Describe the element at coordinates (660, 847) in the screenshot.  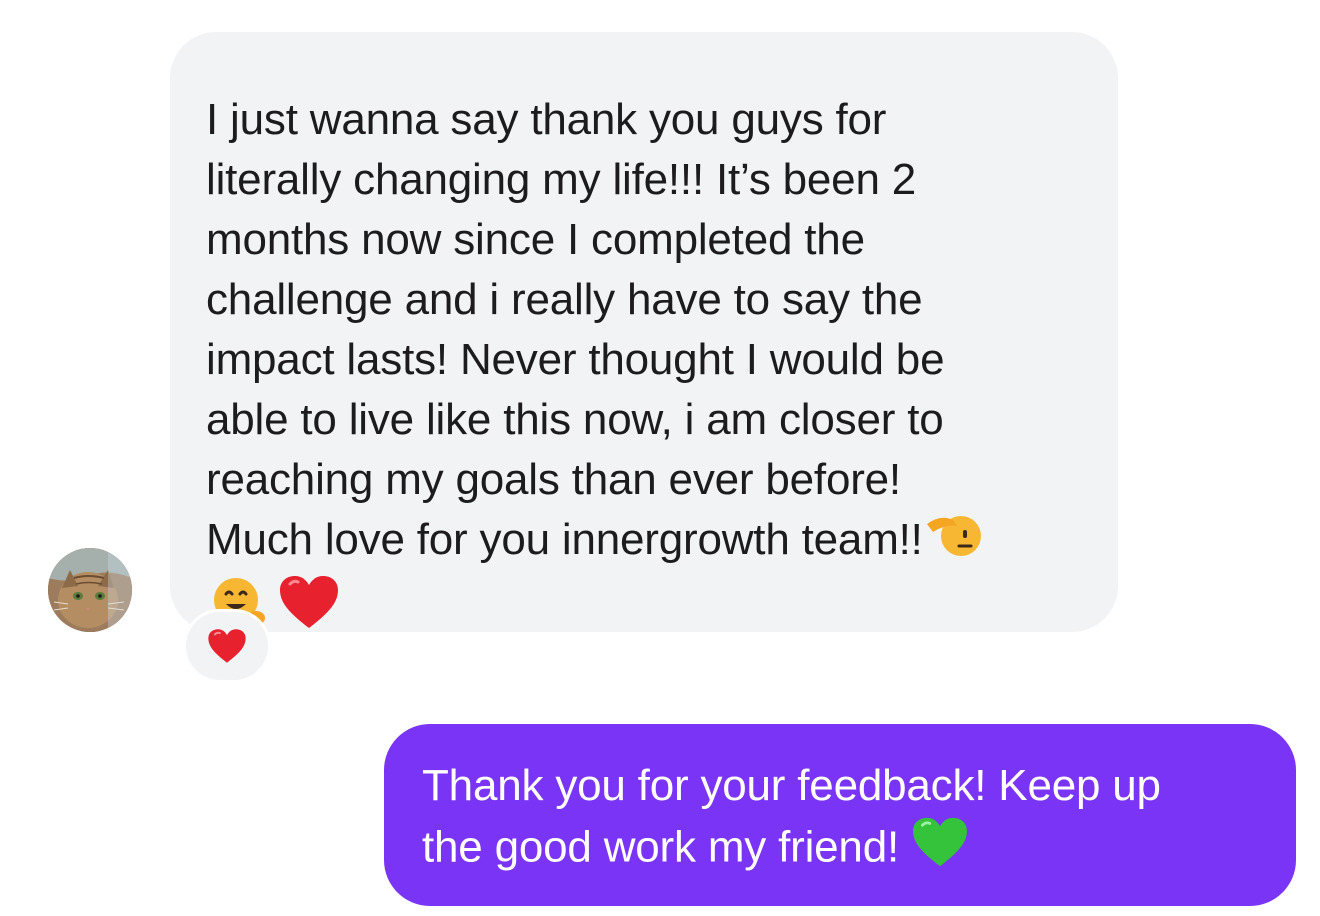
I see `outgoing-line: the good work my friend!` at that location.